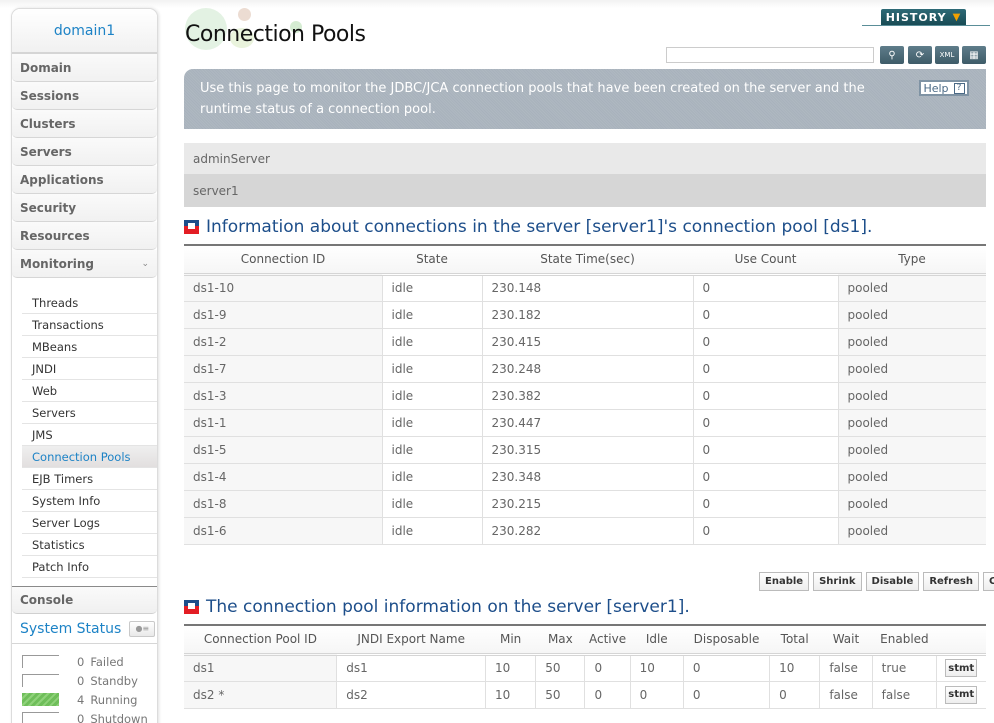 The image size is (994, 723). I want to click on column-header-enabled: Enabled, so click(904, 640).